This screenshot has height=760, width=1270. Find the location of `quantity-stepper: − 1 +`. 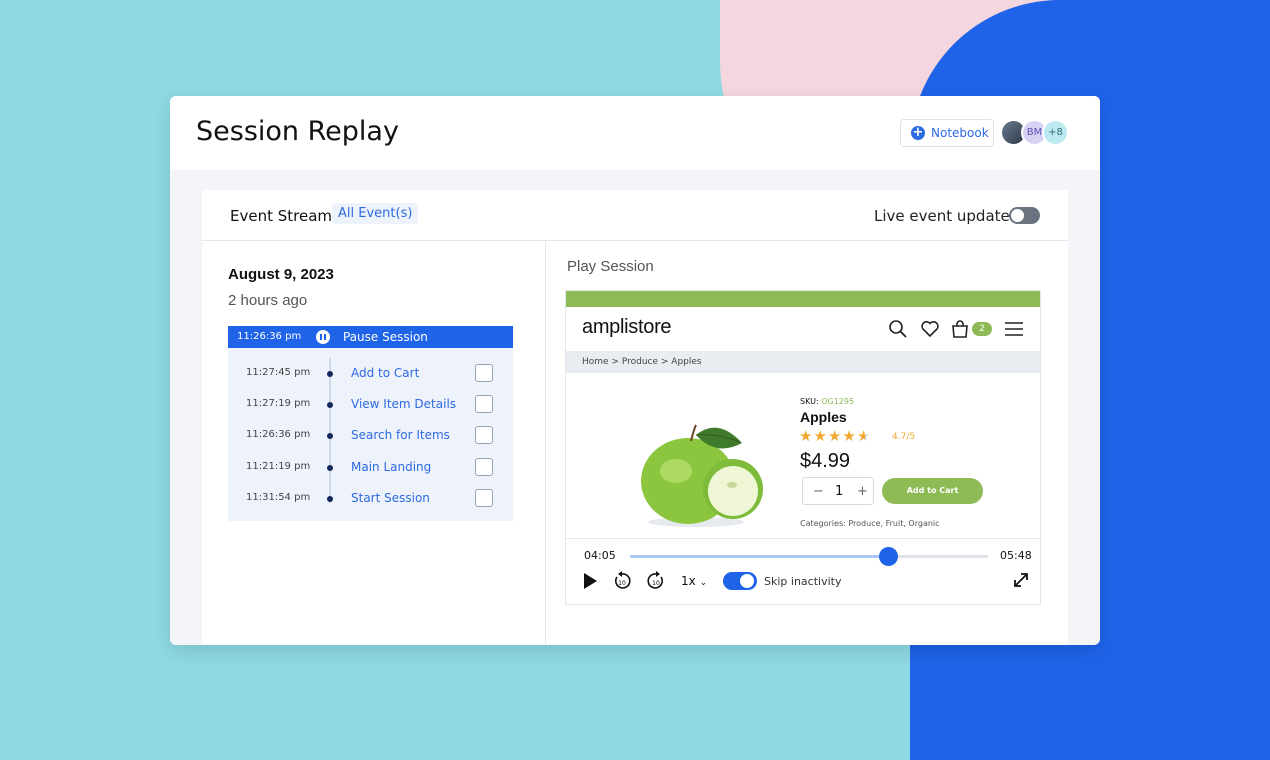

quantity-stepper: − 1 + is located at coordinates (838, 491).